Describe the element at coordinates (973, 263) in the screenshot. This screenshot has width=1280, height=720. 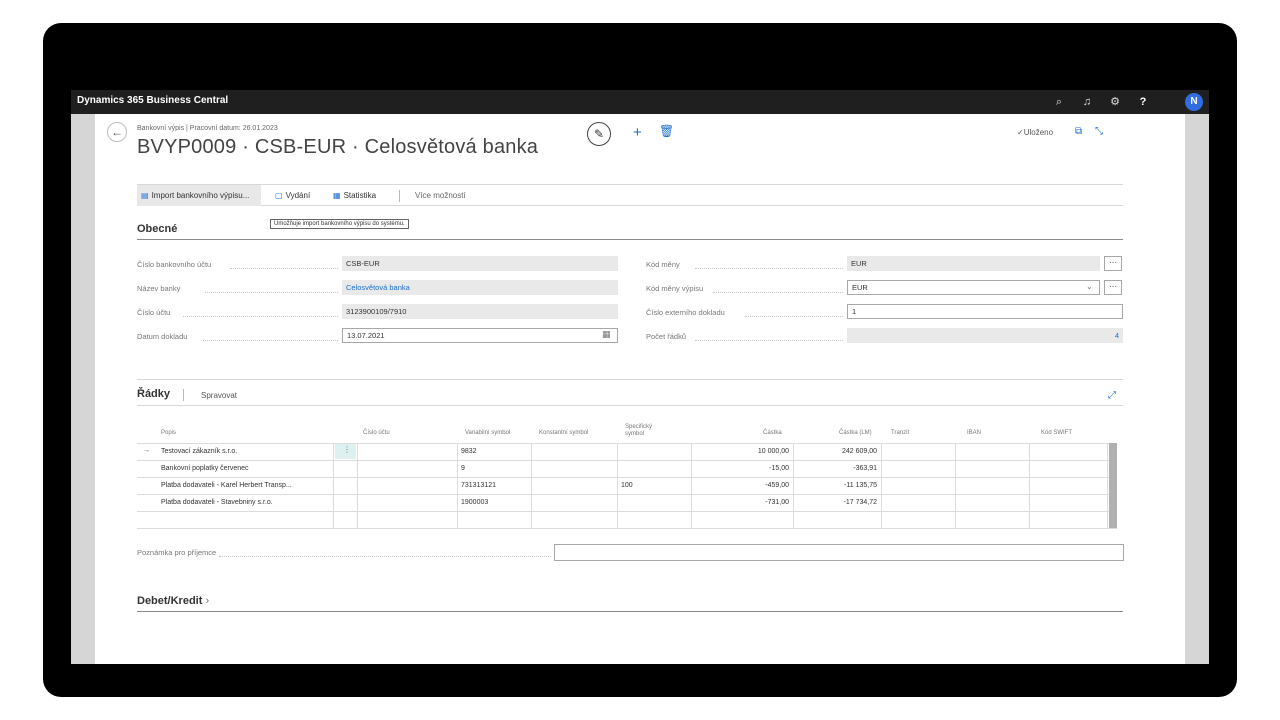
I see `currency-code-field: EUR` at that location.